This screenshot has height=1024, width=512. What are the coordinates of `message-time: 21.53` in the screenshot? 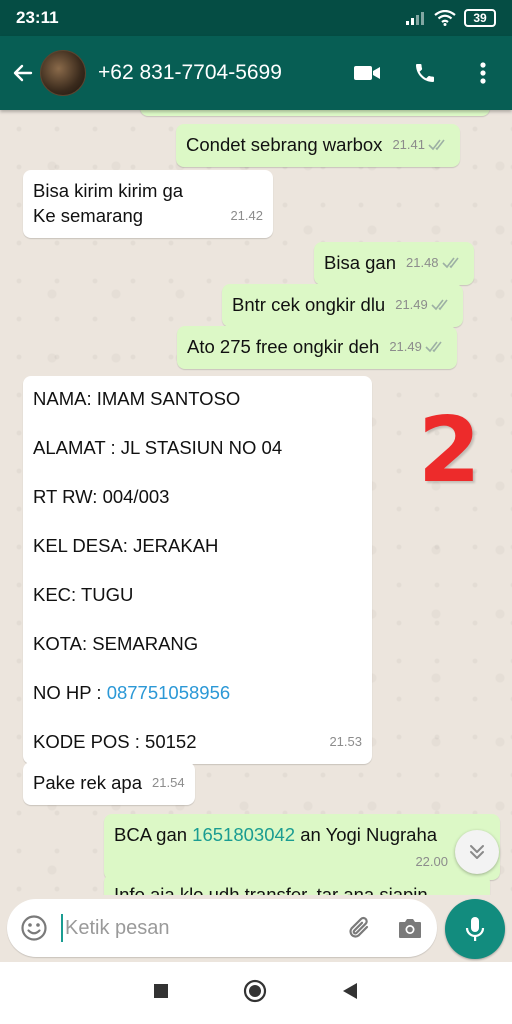 It's located at (345, 741).